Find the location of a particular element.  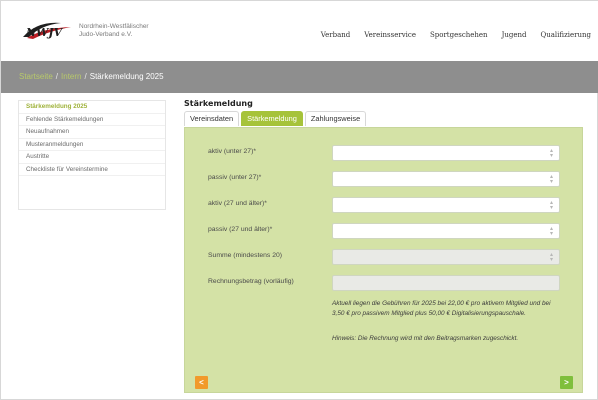

field-label: Rechnungsbetrag (vorläufig) is located at coordinates (251, 281).